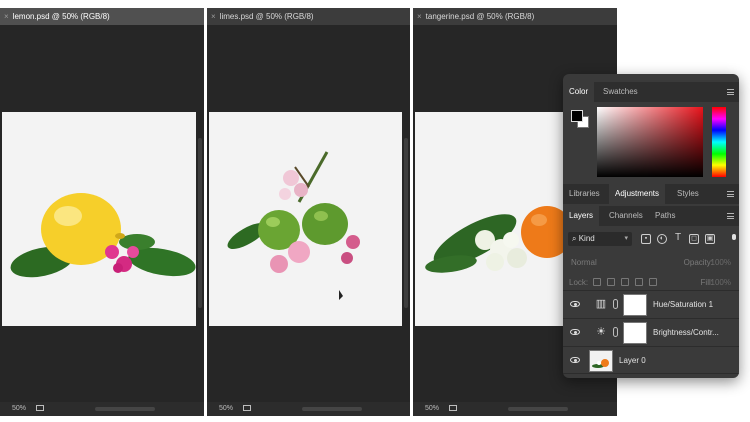 The width and height of the screenshot is (750, 422). I want to click on fill-value: 100%, so click(721, 282).